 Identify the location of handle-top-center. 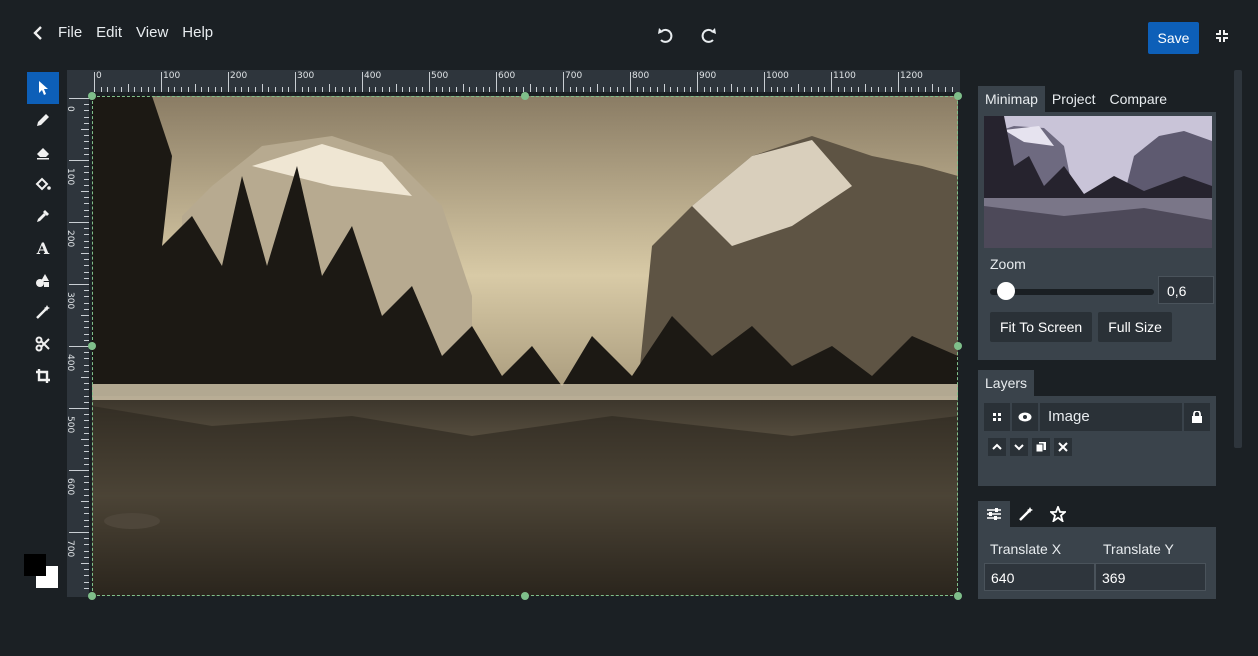
(525, 96).